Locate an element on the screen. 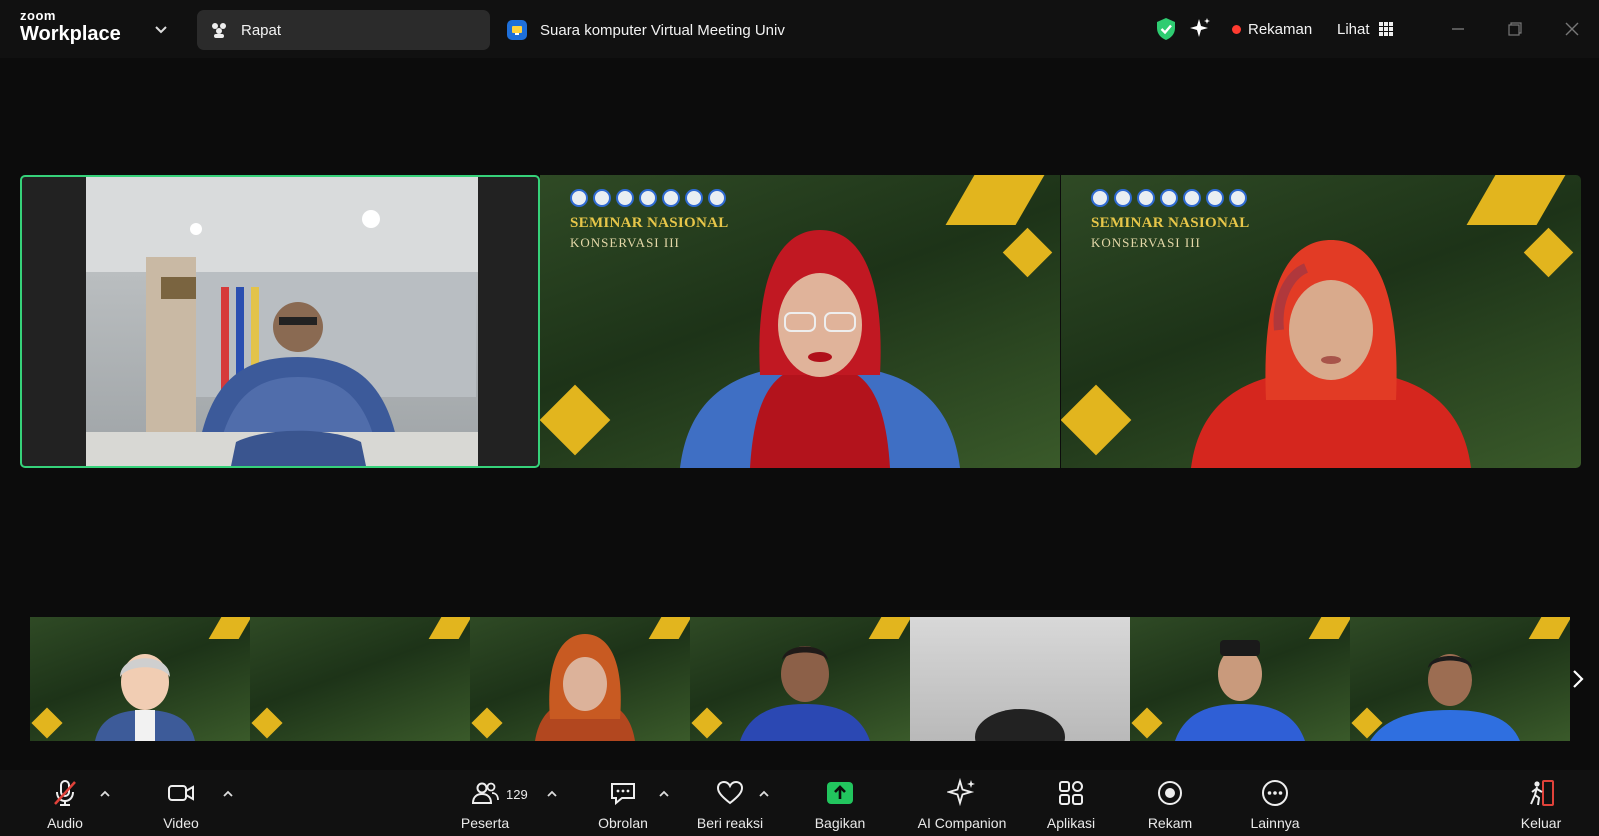 The height and width of the screenshot is (836, 1599). close-window-button is located at coordinates (1572, 29).